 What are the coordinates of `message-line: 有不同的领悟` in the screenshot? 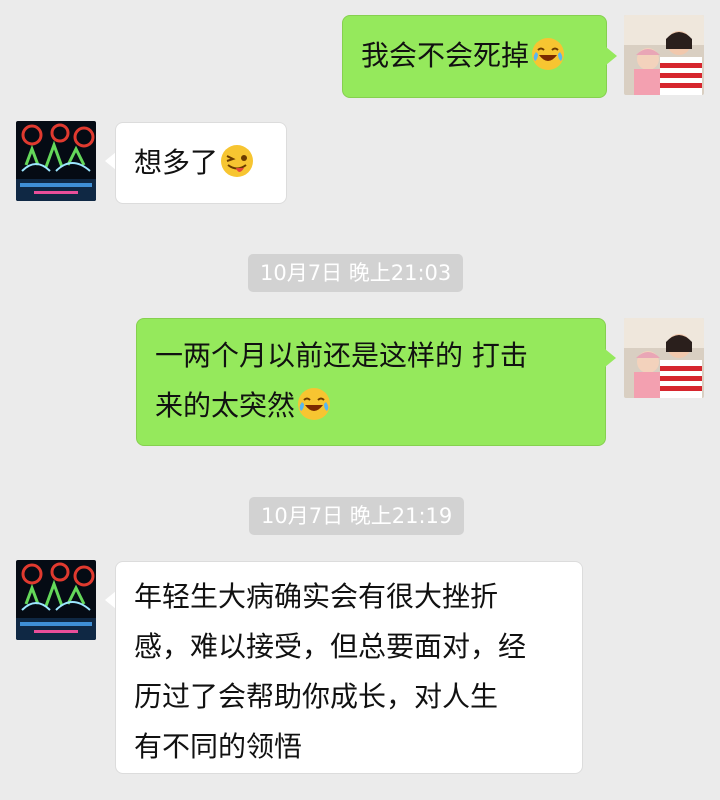 It's located at (218, 746).